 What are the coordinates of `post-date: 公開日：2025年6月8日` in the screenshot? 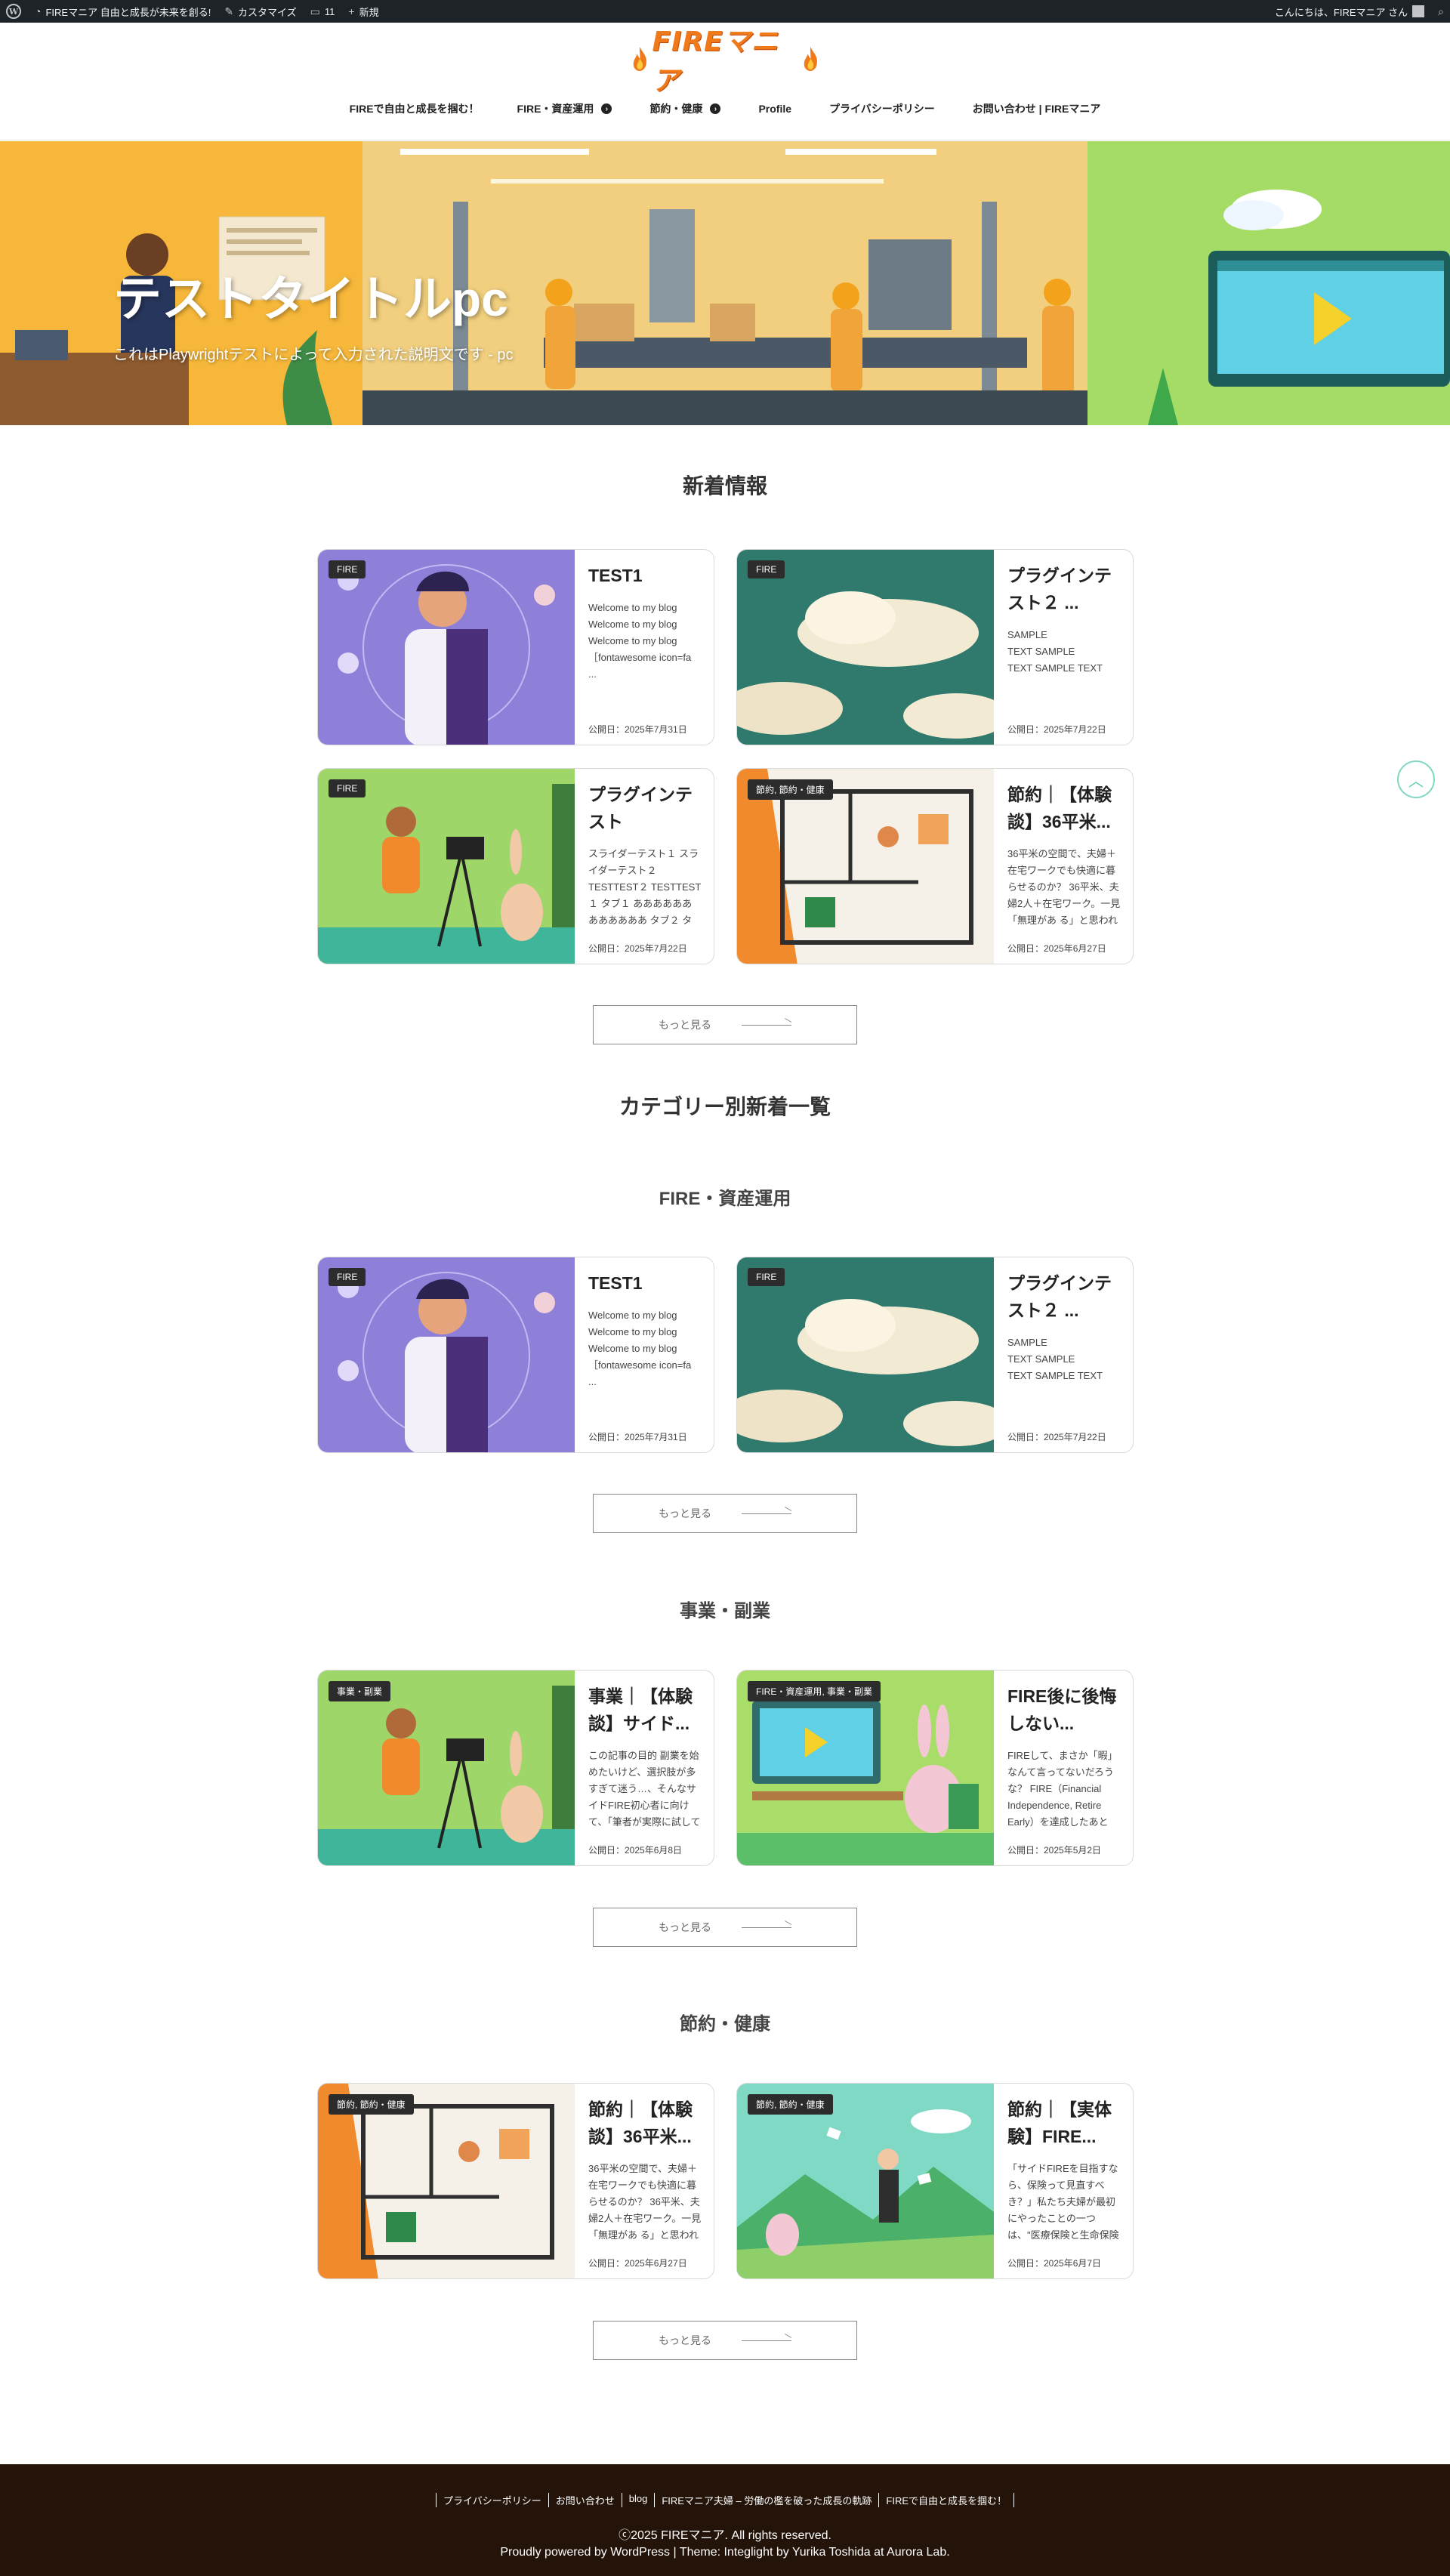 It's located at (635, 1850).